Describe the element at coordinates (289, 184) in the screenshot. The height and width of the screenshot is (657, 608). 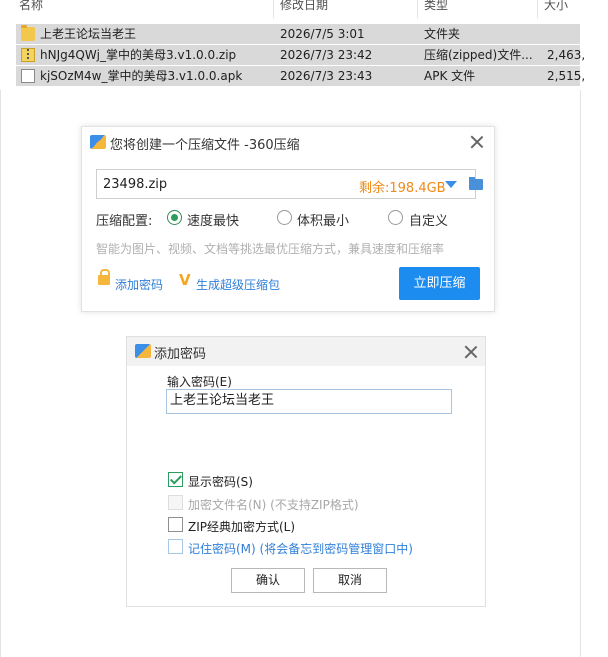
I see `archive-path-field: 23498.zip 剩余:198.4GB` at that location.